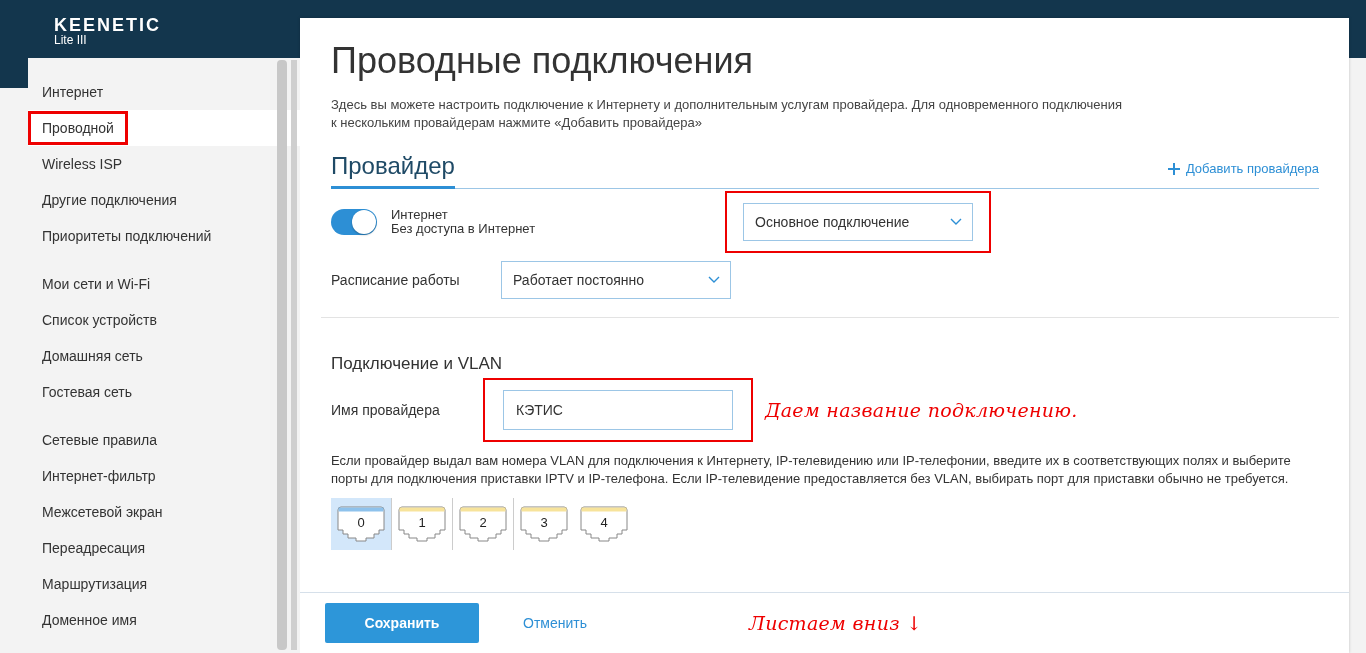 This screenshot has height=653, width=1366. Describe the element at coordinates (420, 215) in the screenshot. I see `toggle-label: Интернет` at that location.